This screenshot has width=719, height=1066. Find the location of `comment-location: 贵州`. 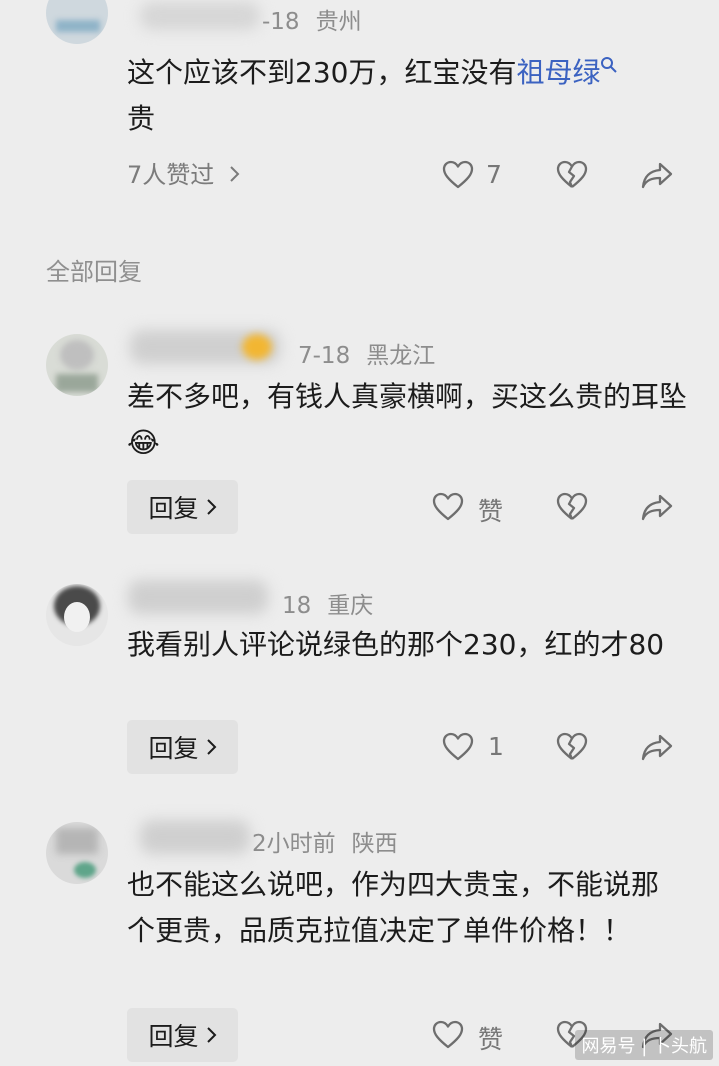

comment-location: 贵州 is located at coordinates (338, 22).